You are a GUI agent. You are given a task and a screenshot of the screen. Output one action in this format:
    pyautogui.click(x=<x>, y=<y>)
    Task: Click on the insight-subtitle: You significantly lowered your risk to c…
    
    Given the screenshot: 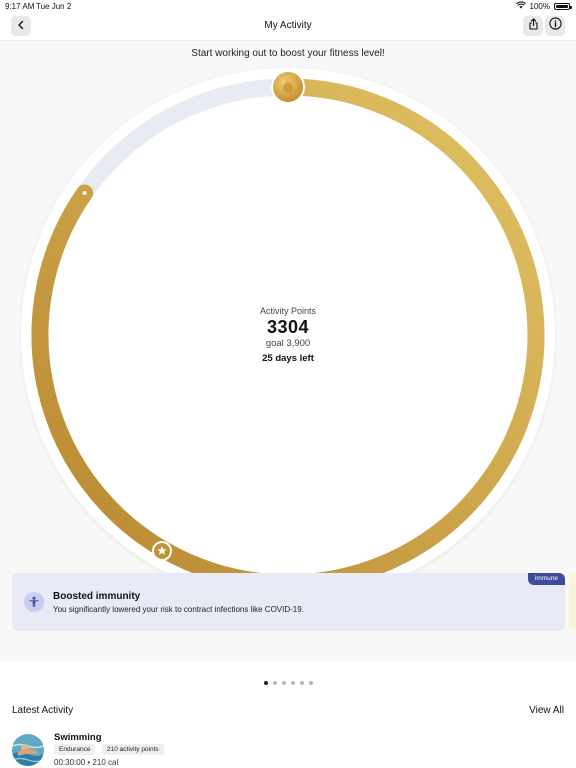 What is the action you would take?
    pyautogui.click(x=178, y=609)
    